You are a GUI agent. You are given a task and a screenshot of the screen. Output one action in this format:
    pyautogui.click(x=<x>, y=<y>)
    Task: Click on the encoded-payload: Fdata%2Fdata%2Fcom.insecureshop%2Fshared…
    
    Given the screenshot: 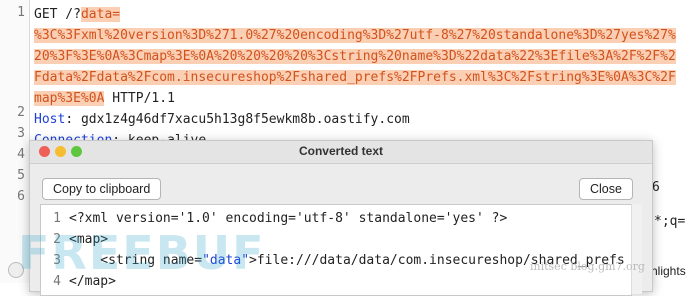 What is the action you would take?
    pyautogui.click(x=355, y=77)
    